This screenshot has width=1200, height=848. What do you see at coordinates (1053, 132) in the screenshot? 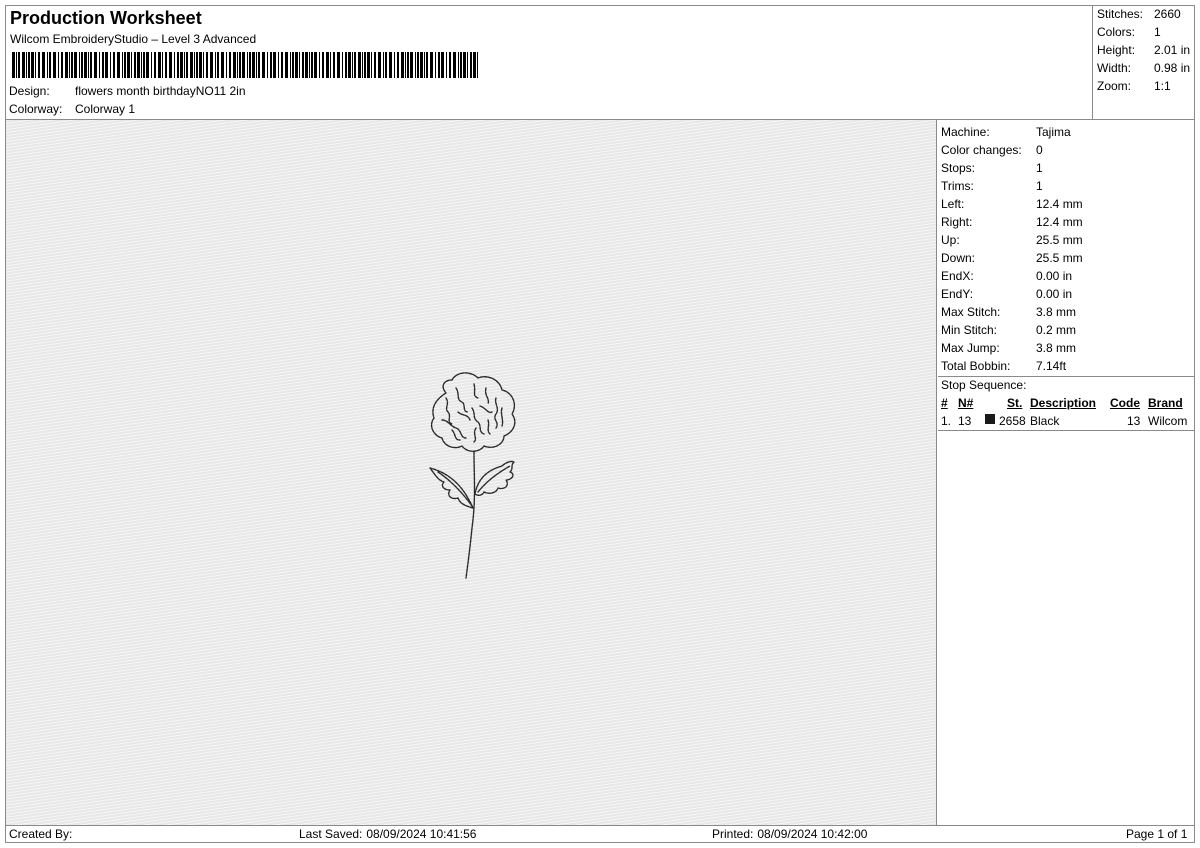
I see `machine-info-value: Tajima` at bounding box center [1053, 132].